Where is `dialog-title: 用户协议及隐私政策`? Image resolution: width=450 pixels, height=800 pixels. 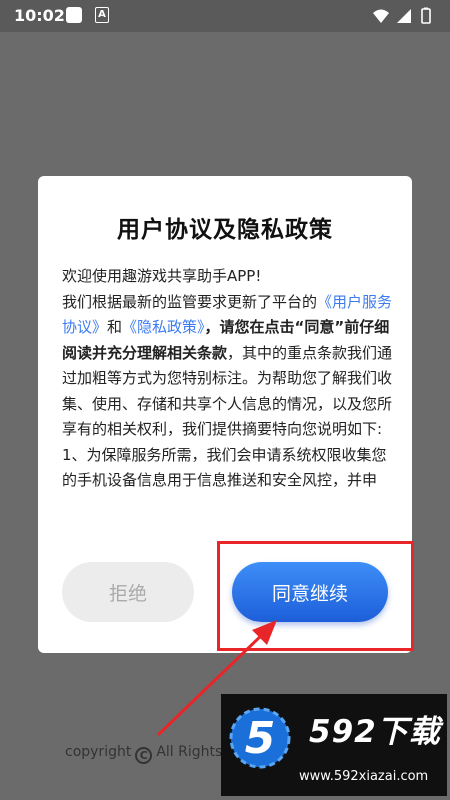
dialog-title: 用户协议及隐私政策 is located at coordinates (225, 230).